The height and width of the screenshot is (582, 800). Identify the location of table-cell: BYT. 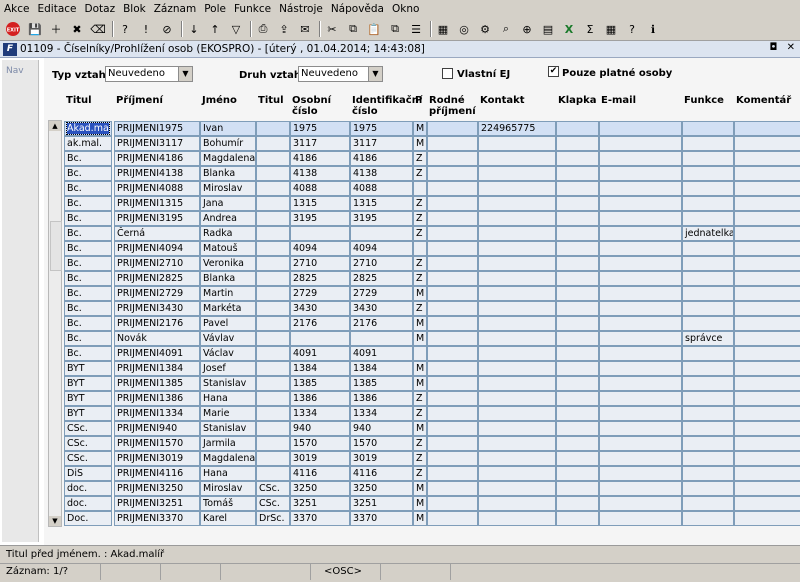
(88, 383).